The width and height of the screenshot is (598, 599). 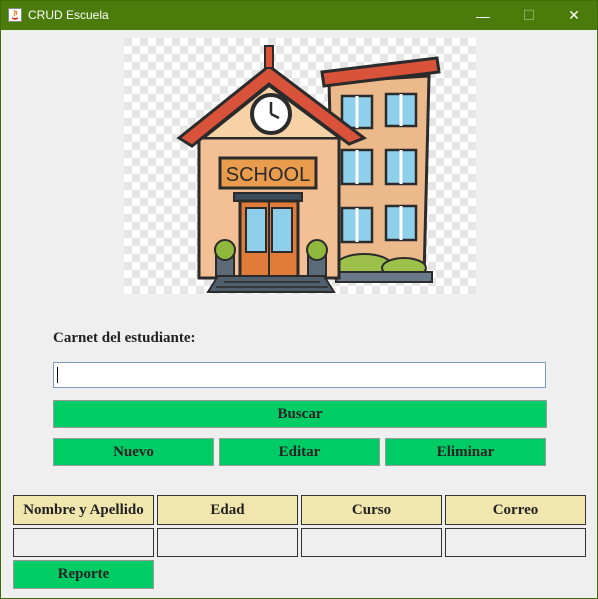 What do you see at coordinates (57, 375) in the screenshot?
I see `text-caret` at bounding box center [57, 375].